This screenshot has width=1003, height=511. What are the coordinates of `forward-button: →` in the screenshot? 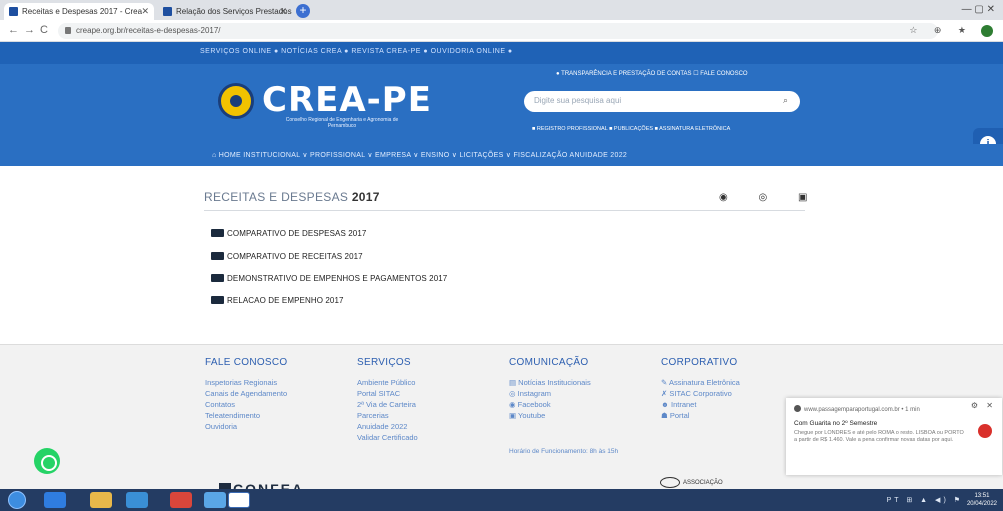 It's located at (29, 30).